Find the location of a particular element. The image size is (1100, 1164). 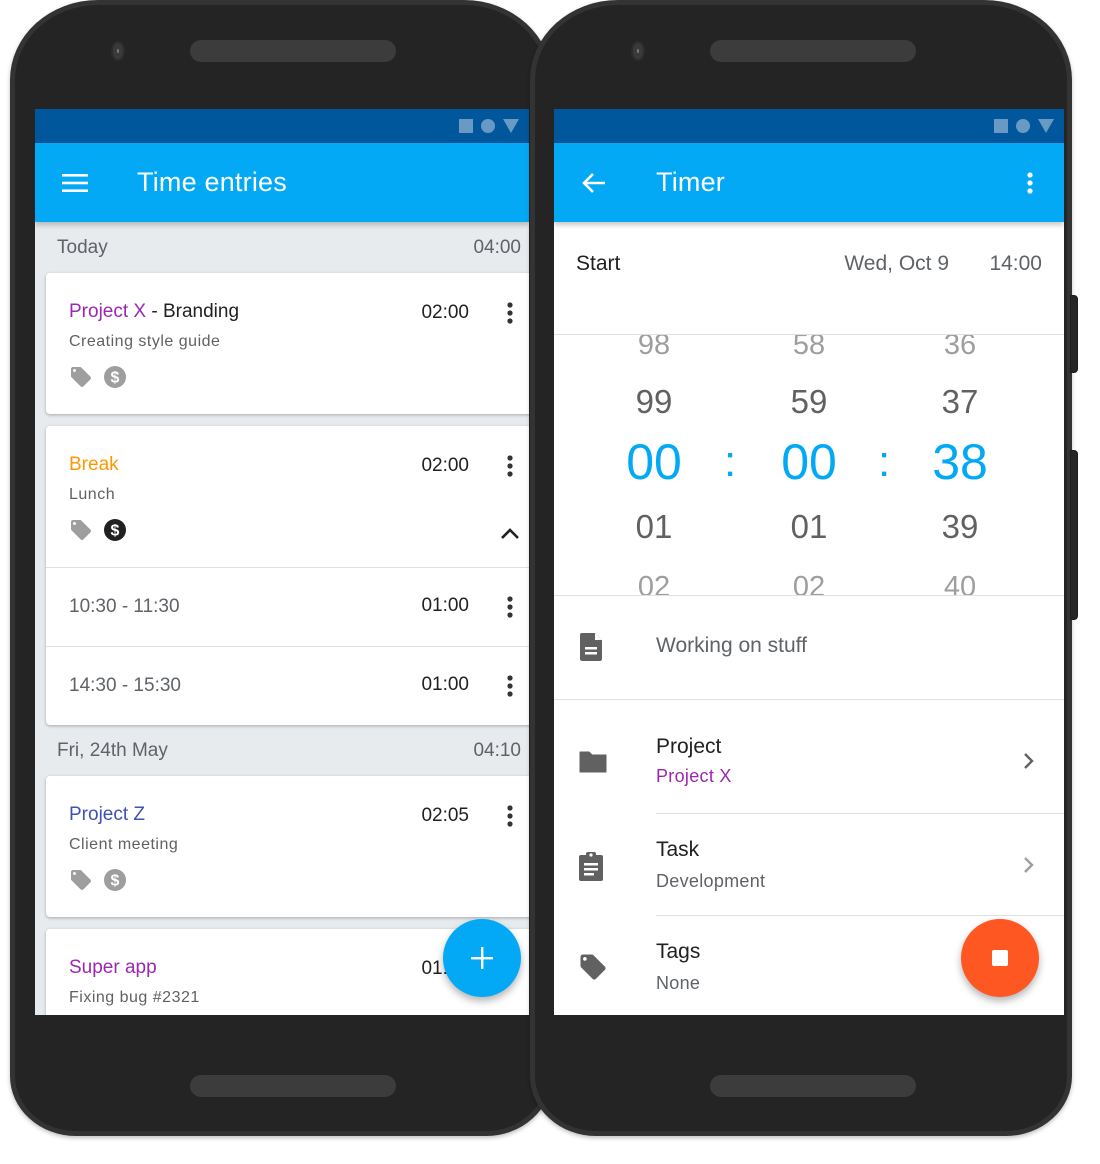

front-camera is located at coordinates (638, 51).